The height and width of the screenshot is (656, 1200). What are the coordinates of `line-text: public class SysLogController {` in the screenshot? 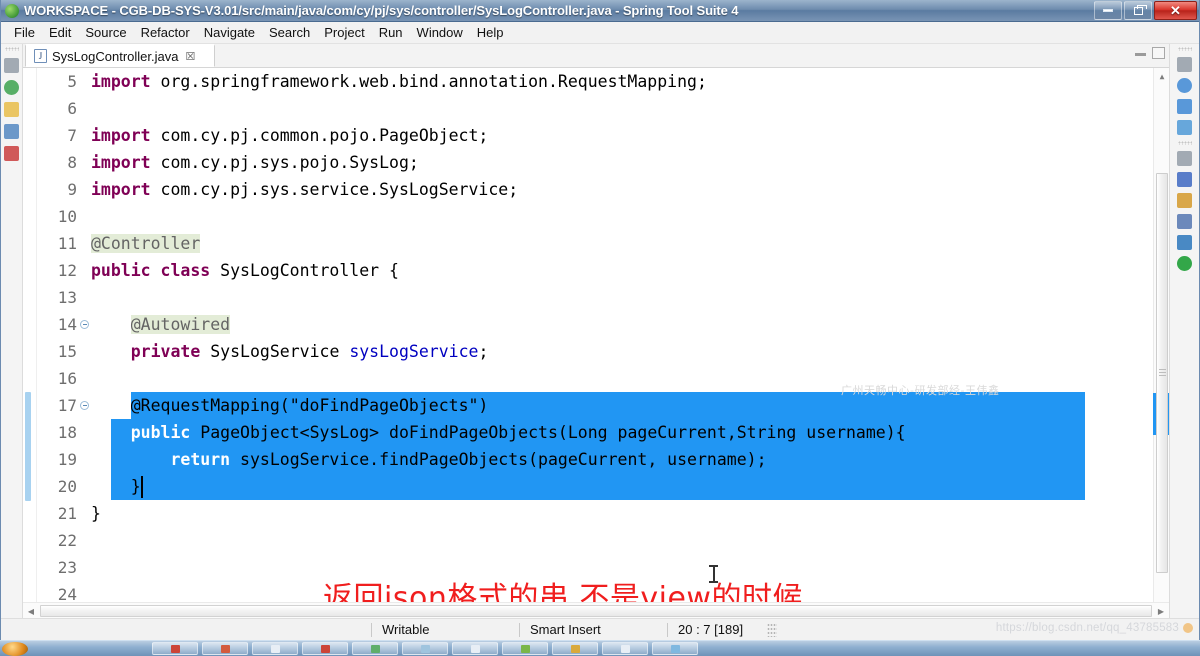 It's located at (245, 270).